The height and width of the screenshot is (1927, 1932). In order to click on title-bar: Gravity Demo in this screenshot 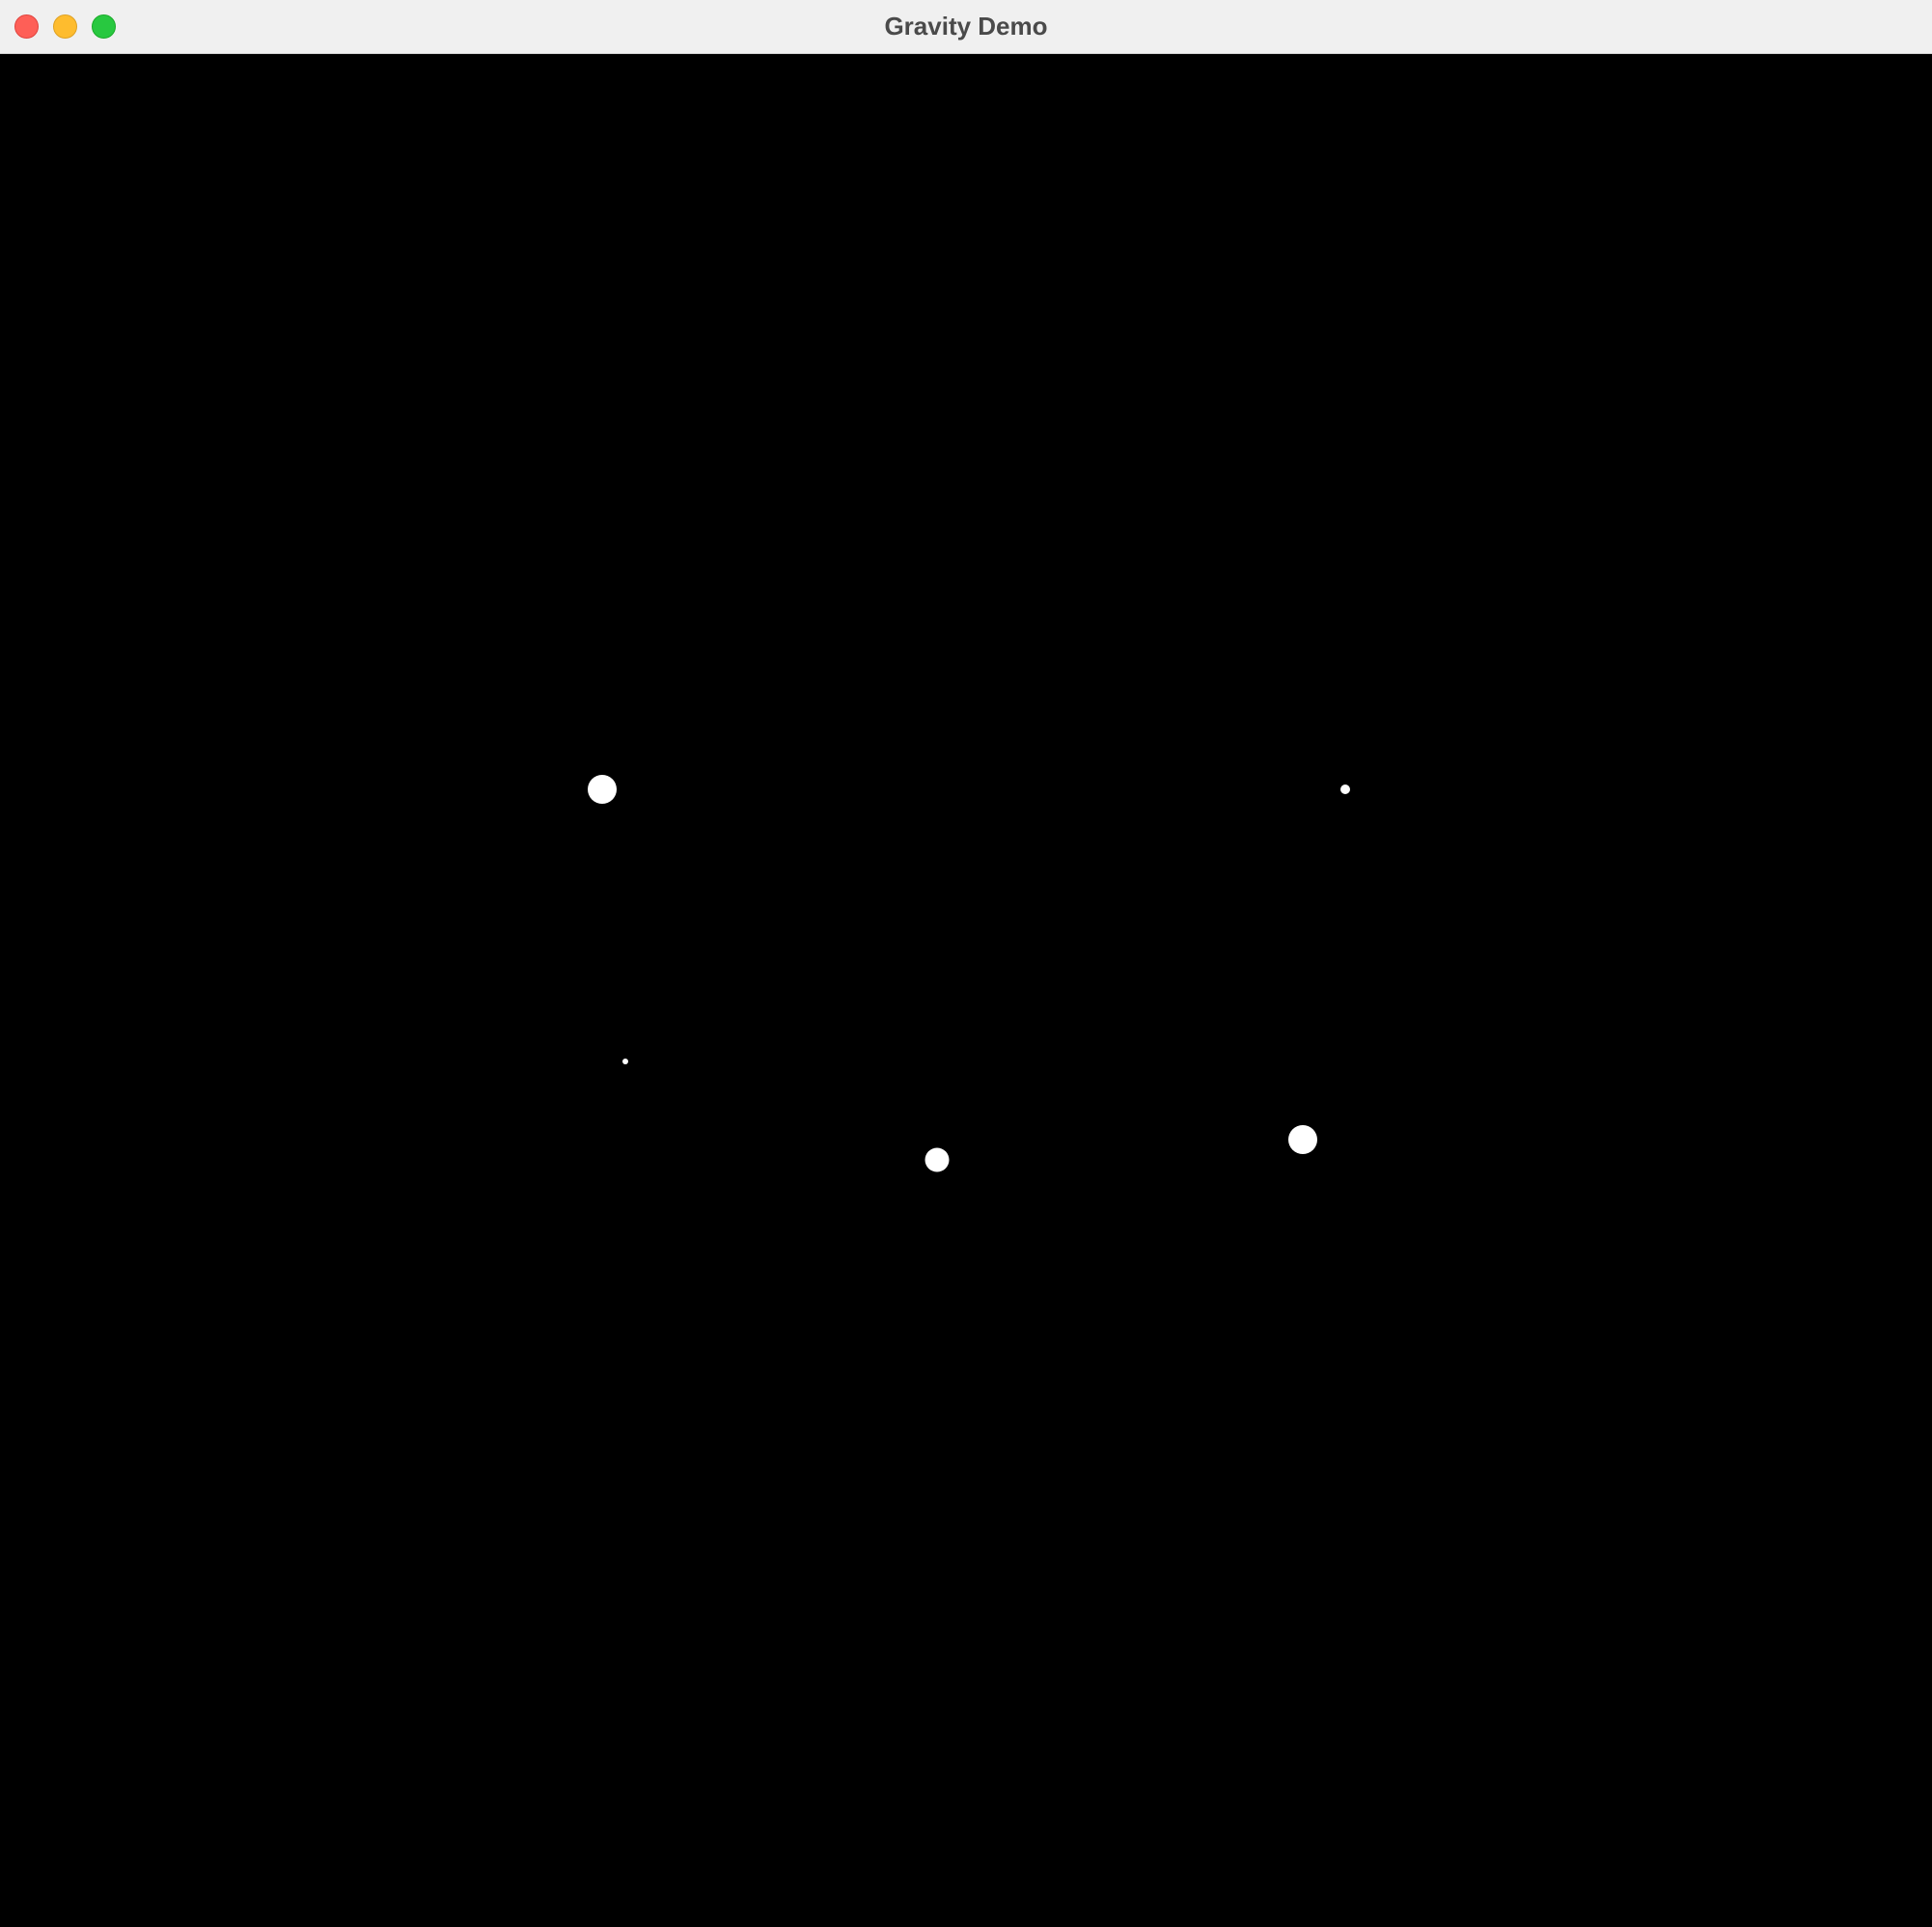, I will do `click(966, 27)`.